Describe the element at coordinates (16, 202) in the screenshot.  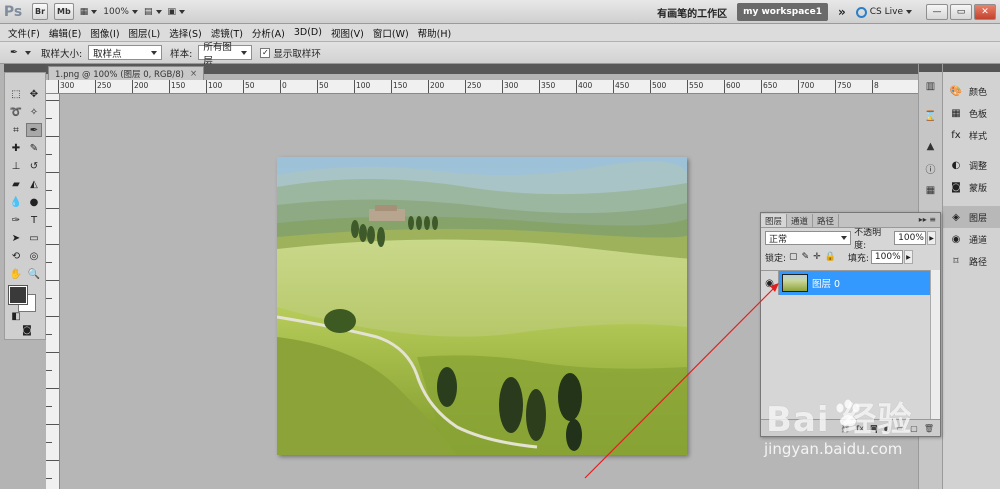
I see `blur-tool-icon: 💧` at that location.